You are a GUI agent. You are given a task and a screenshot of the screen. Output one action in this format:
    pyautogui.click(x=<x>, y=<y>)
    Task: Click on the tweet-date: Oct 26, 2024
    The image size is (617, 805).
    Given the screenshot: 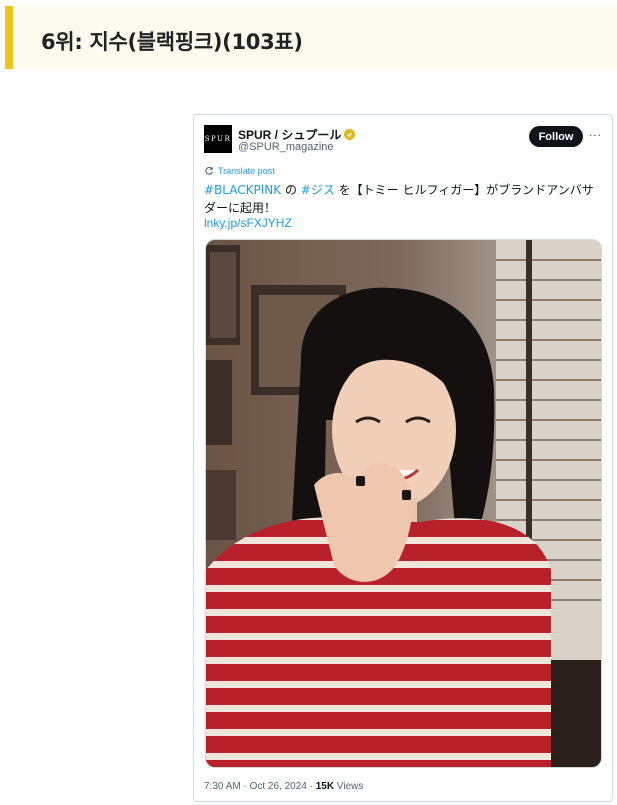 What is the action you would take?
    pyautogui.click(x=278, y=786)
    